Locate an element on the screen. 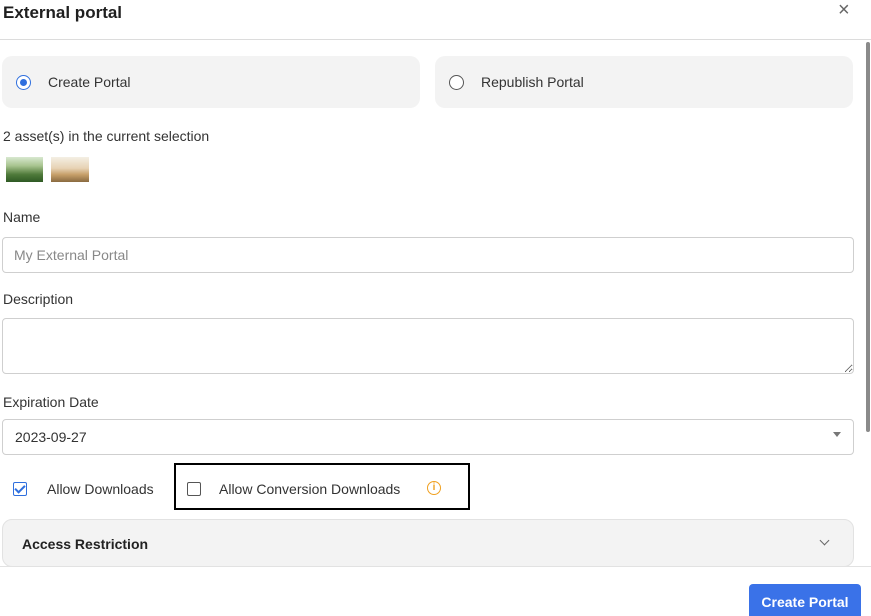  allow-conversion-downloads-label: Allow Conversion Downloads is located at coordinates (310, 489).